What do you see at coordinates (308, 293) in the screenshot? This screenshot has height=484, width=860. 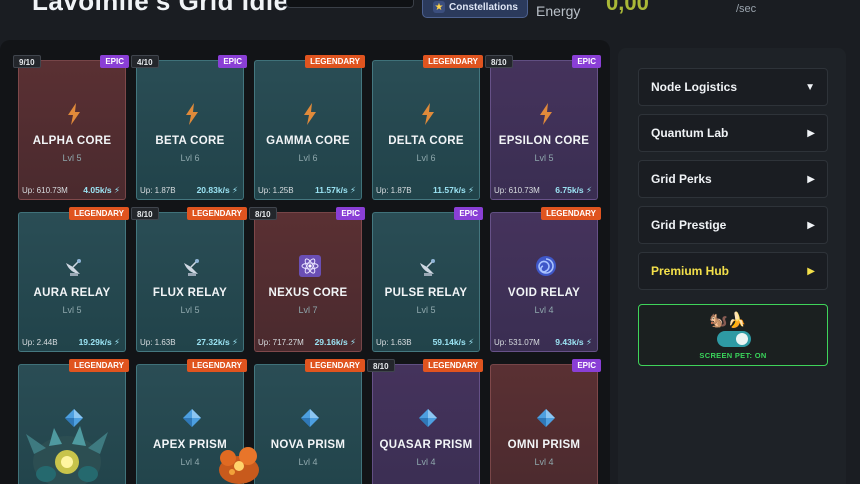 I see `card-name: NEXUS CORE` at bounding box center [308, 293].